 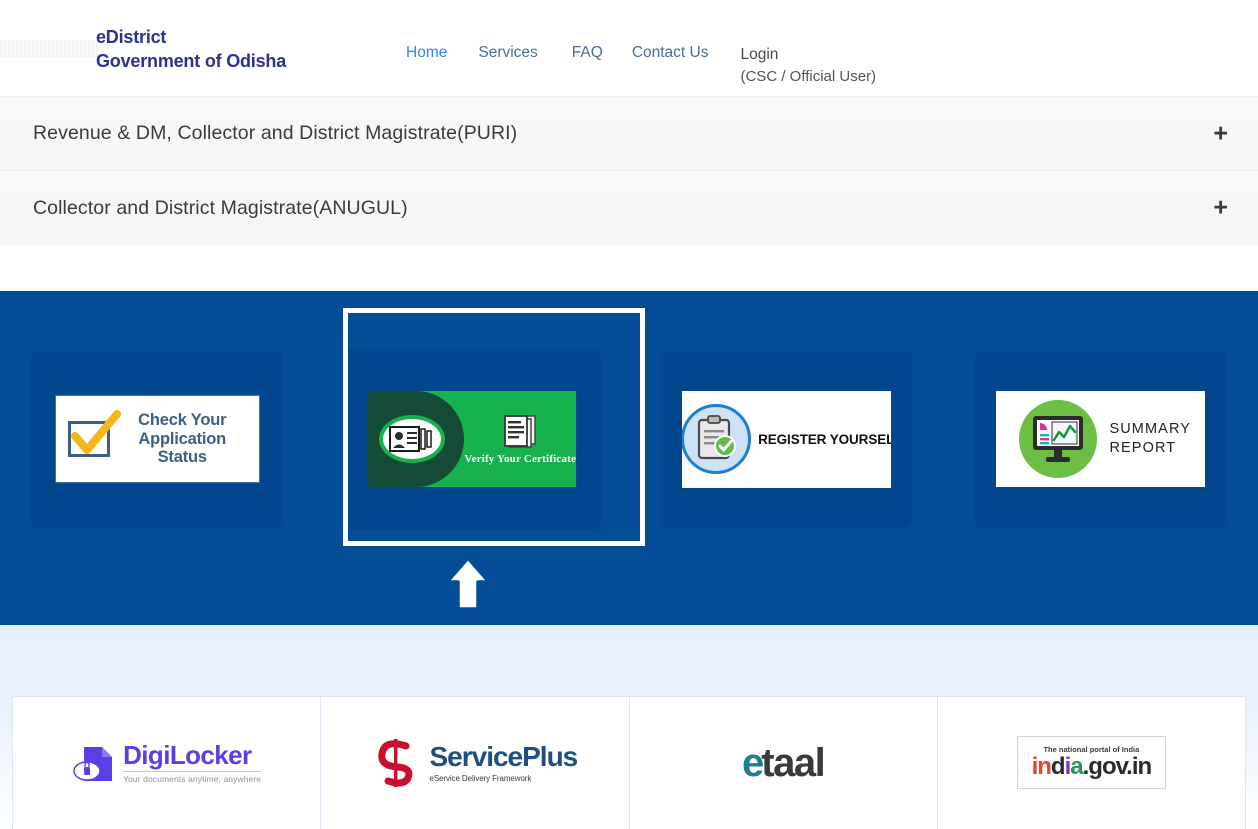 I want to click on brand-line-1: eDistrict, so click(x=131, y=37).